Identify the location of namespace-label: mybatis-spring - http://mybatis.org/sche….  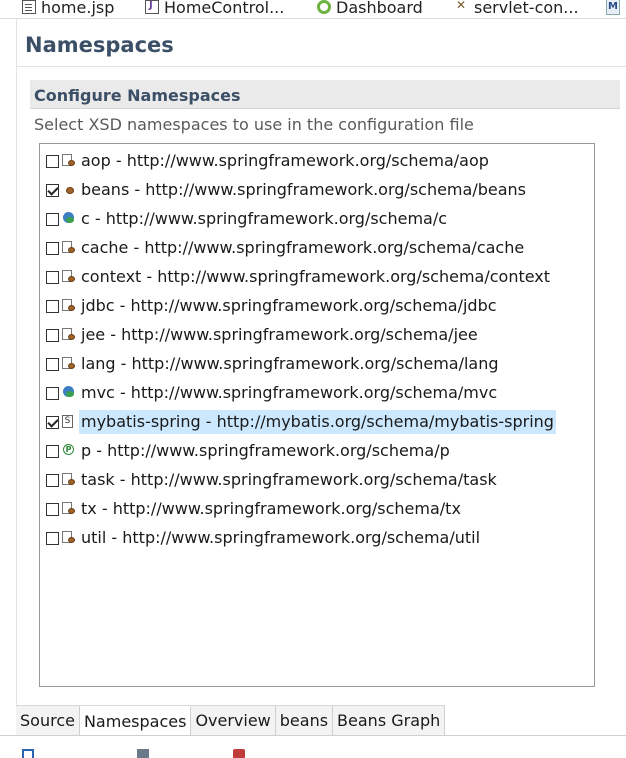
(317, 422).